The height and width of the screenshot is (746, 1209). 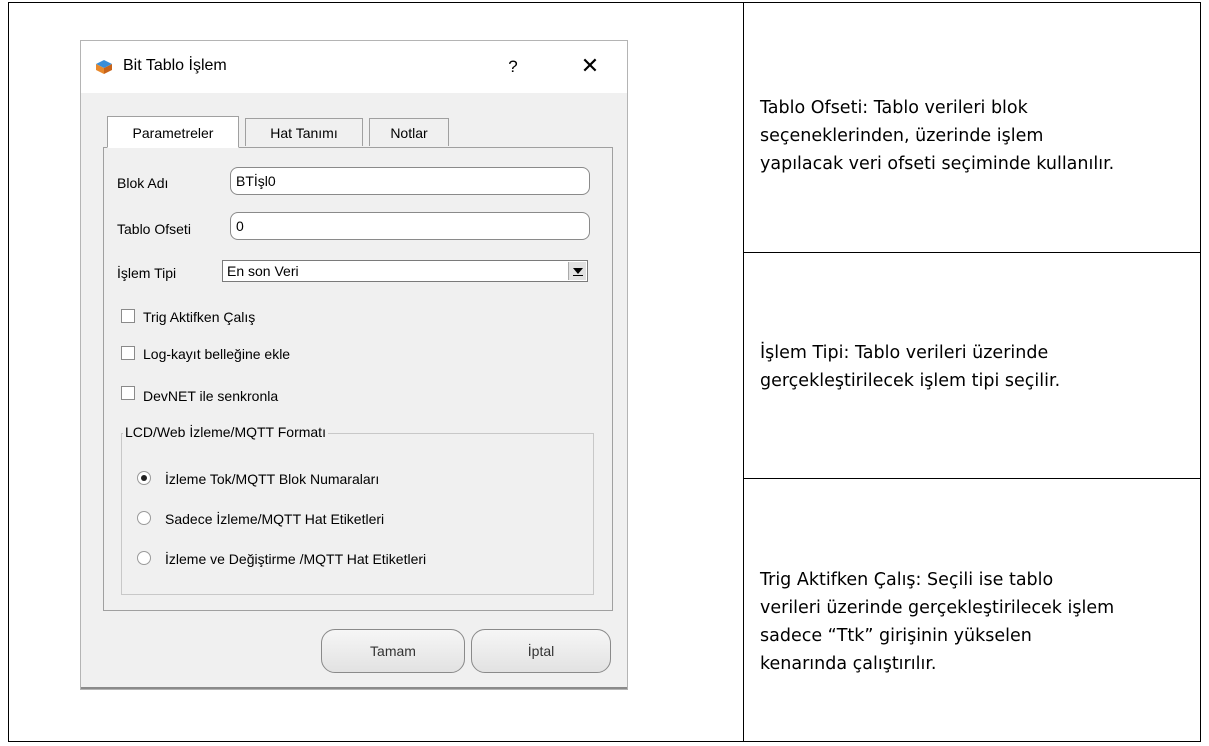 What do you see at coordinates (393, 651) in the screenshot?
I see `ok-button: Tamam` at bounding box center [393, 651].